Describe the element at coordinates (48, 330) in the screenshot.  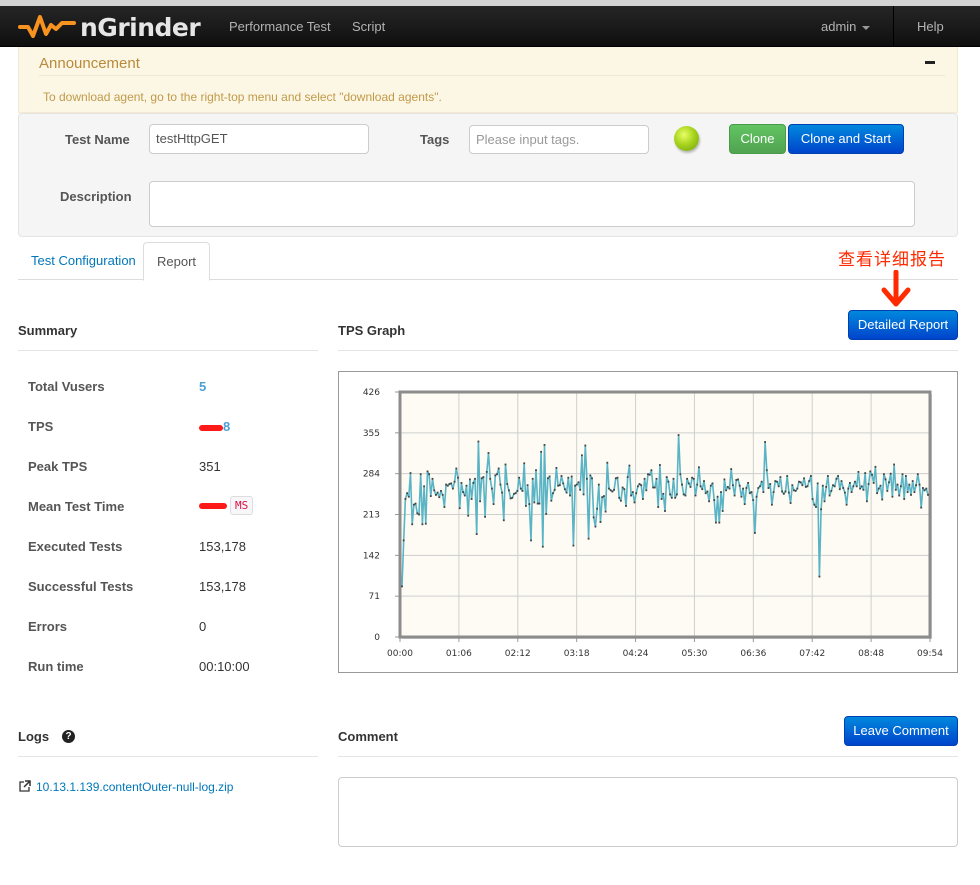
I see `summary-title: Summary` at that location.